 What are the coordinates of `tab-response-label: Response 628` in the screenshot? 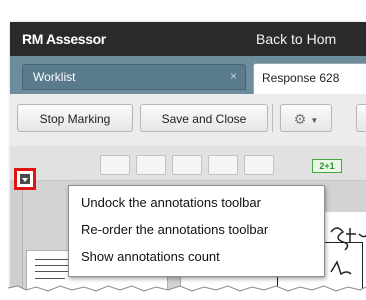 It's located at (301, 78).